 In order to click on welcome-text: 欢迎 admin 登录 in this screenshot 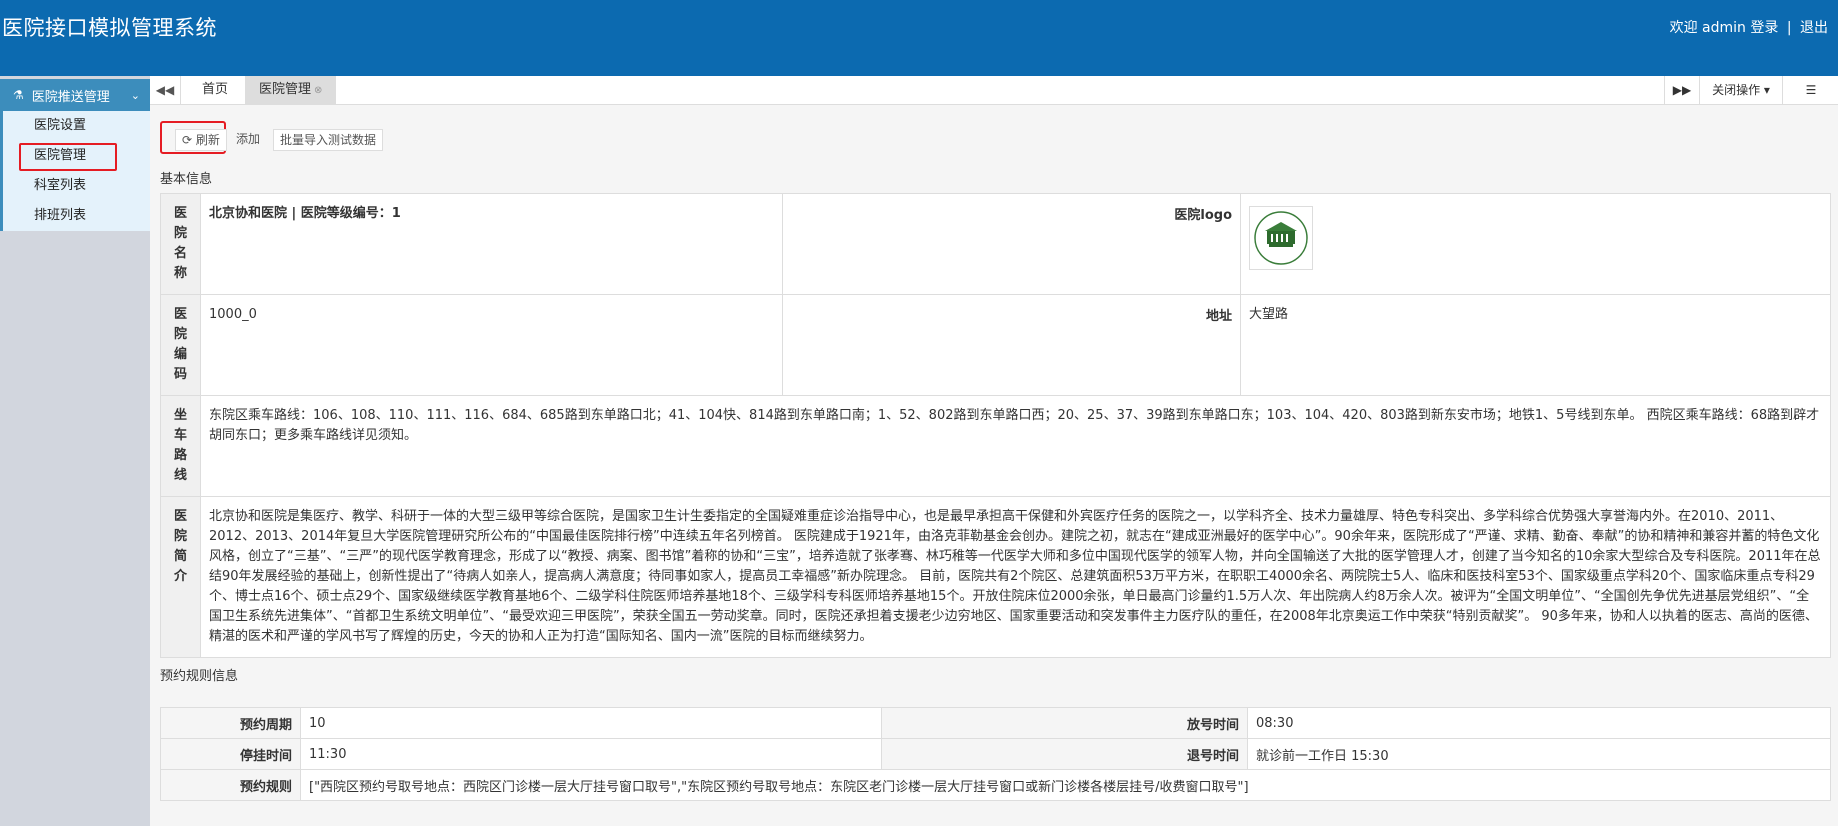, I will do `click(1724, 28)`.